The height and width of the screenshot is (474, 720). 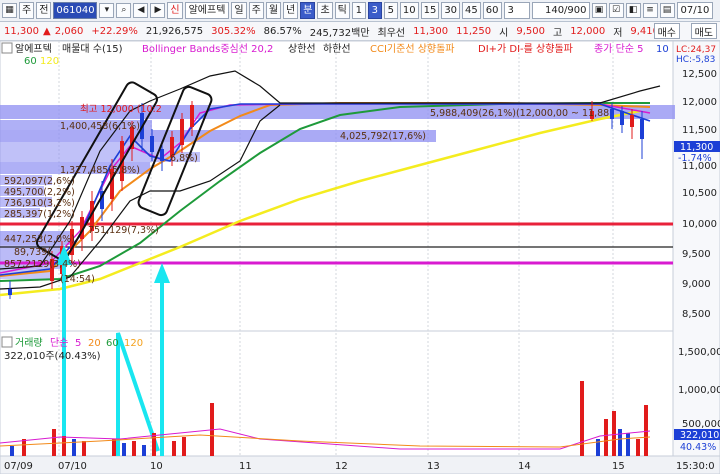 I want to click on price-tick: 10,500, so click(x=699, y=193).